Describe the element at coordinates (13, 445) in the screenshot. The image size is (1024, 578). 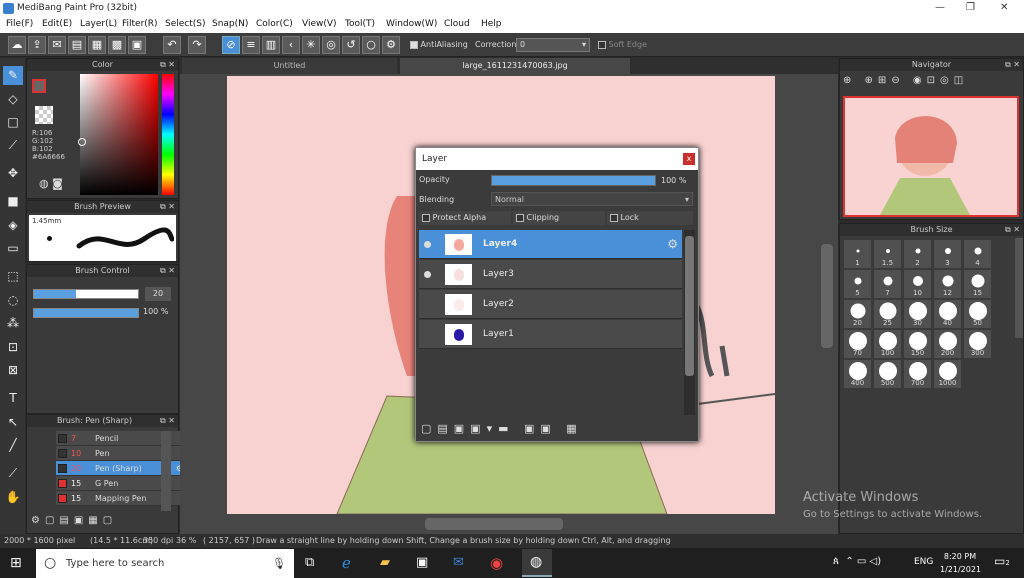
I see `divide-tool-icon: ╱` at that location.